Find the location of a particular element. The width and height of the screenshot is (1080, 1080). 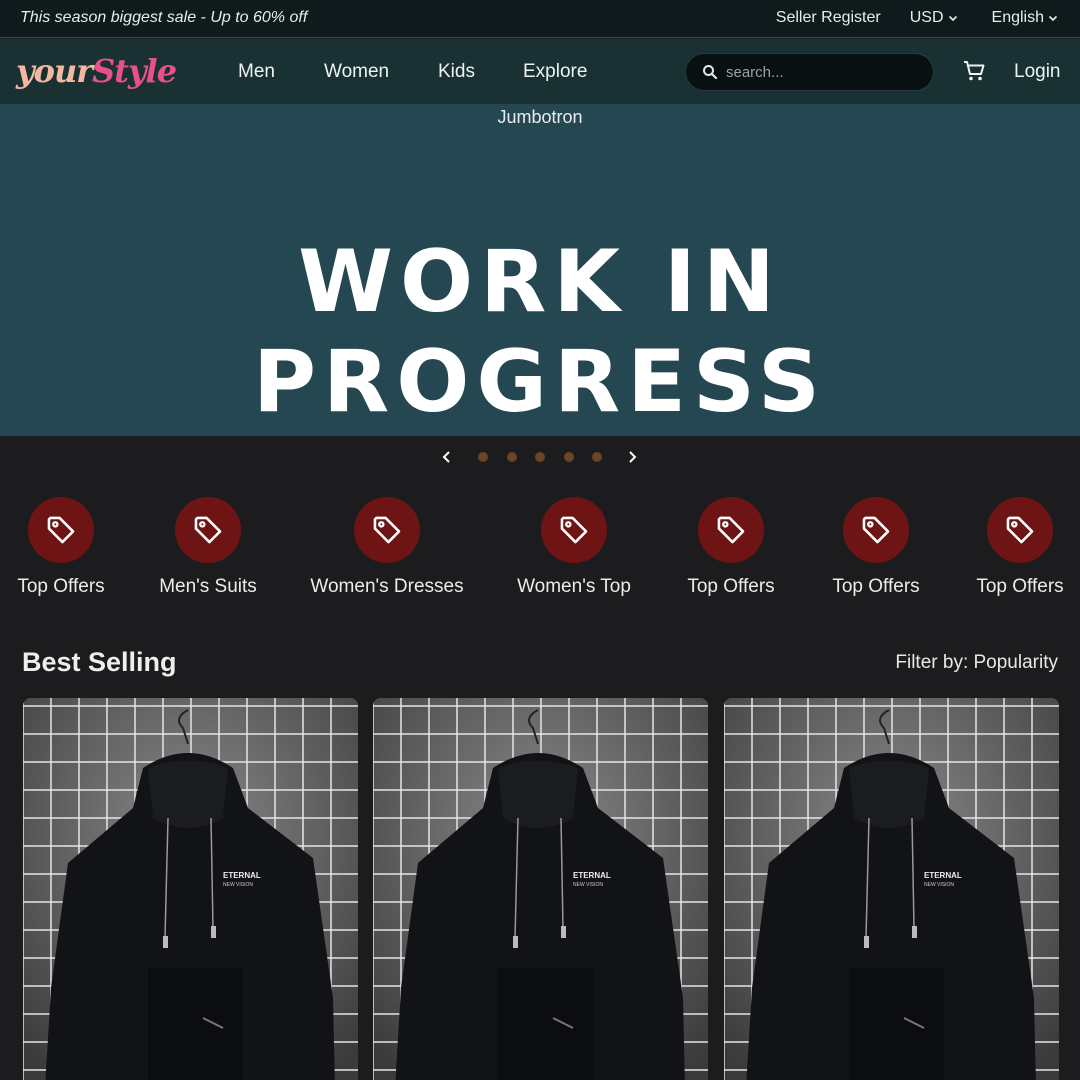

nav-link-explore: Explore is located at coordinates (555, 72).